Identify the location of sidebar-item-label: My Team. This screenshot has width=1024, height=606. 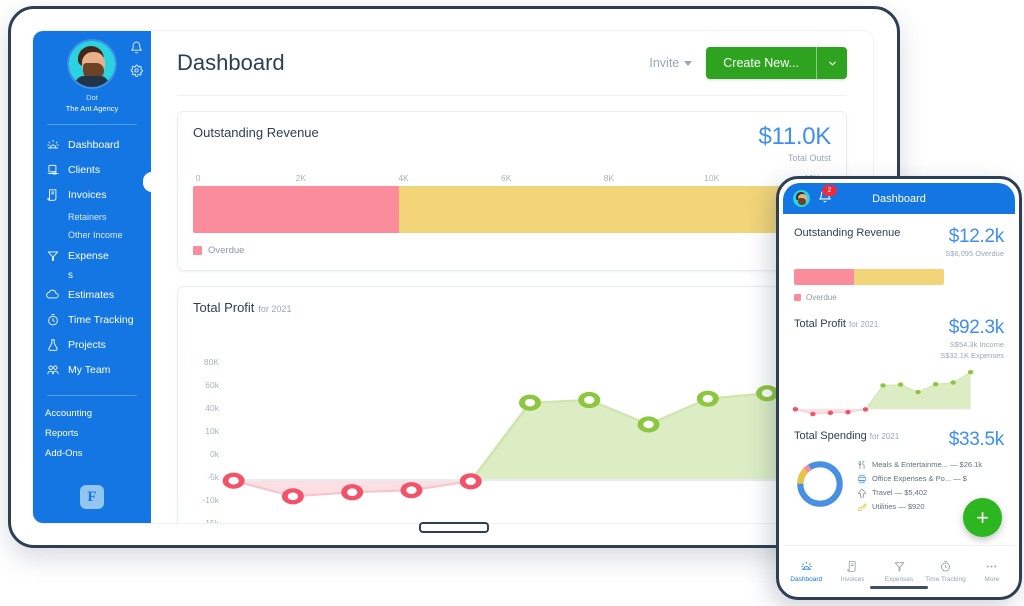
(89, 370).